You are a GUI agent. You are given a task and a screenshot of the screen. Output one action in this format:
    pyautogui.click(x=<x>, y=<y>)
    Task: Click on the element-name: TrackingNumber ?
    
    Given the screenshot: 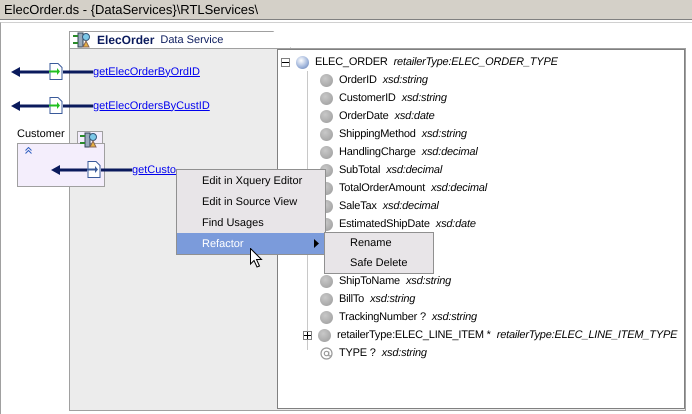 What is the action you would take?
    pyautogui.click(x=382, y=317)
    